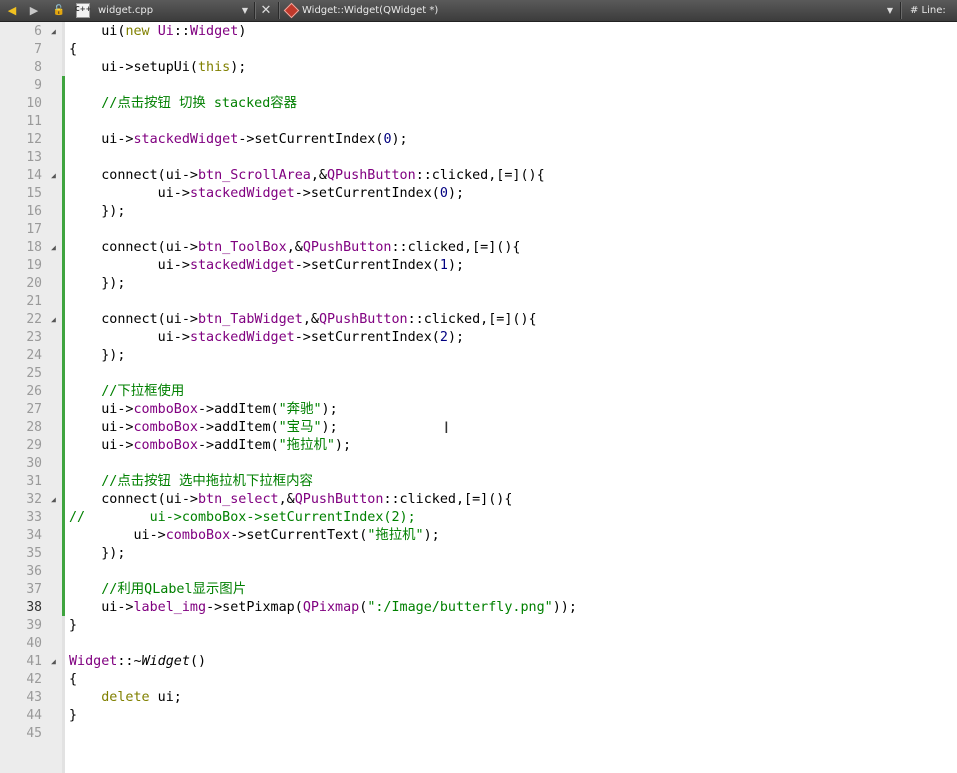  I want to click on line-number: 12, so click(34, 139).